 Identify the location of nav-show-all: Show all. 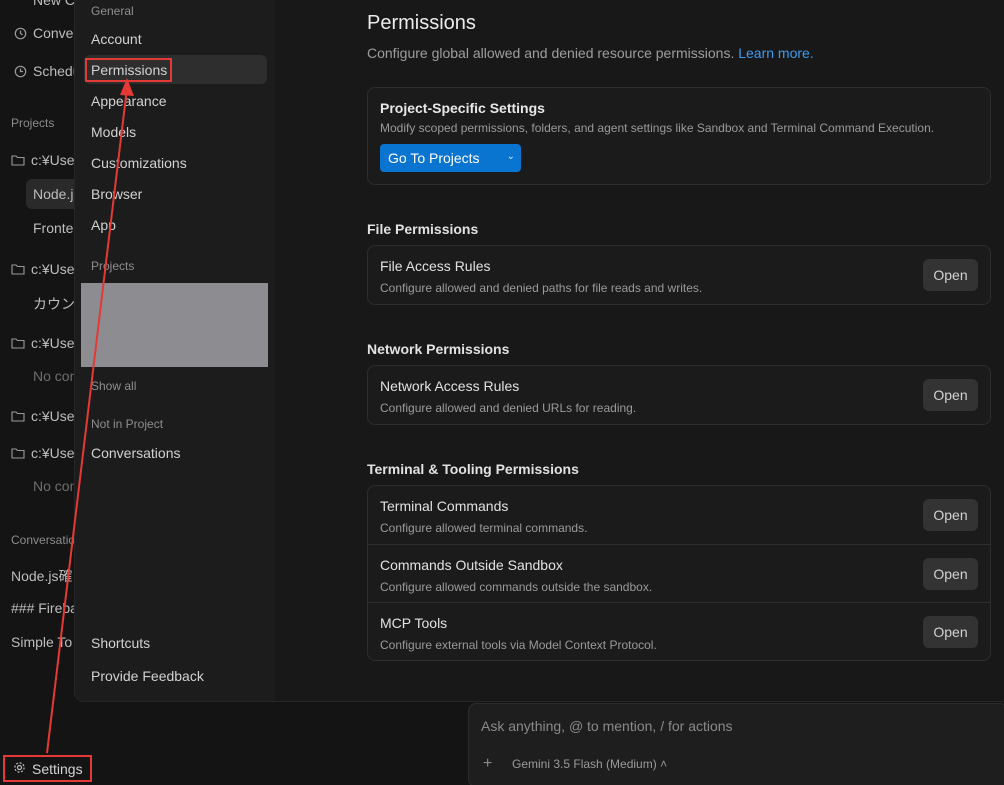
(113, 386).